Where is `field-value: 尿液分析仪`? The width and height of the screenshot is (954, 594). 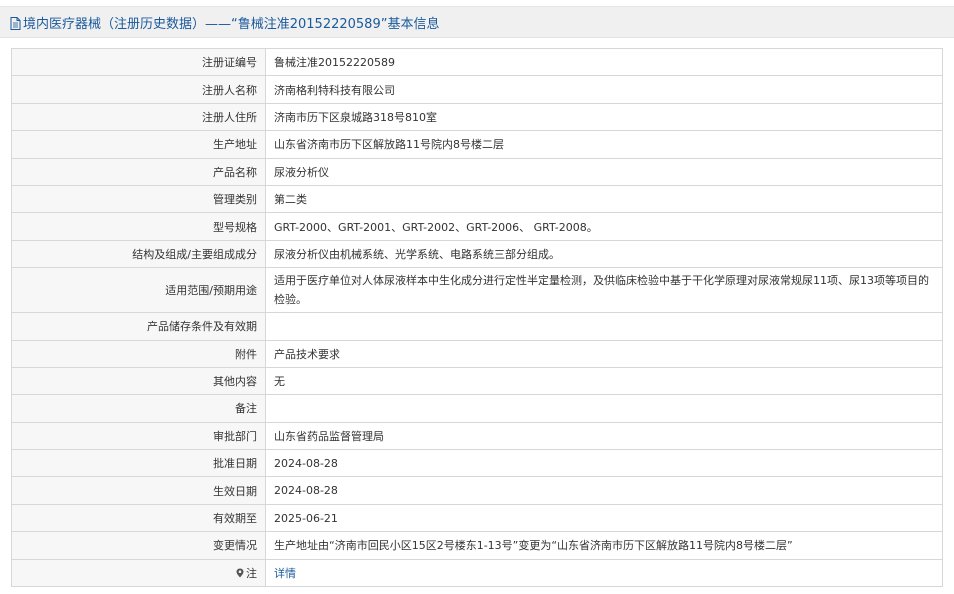 field-value: 尿液分析仪 is located at coordinates (604, 171).